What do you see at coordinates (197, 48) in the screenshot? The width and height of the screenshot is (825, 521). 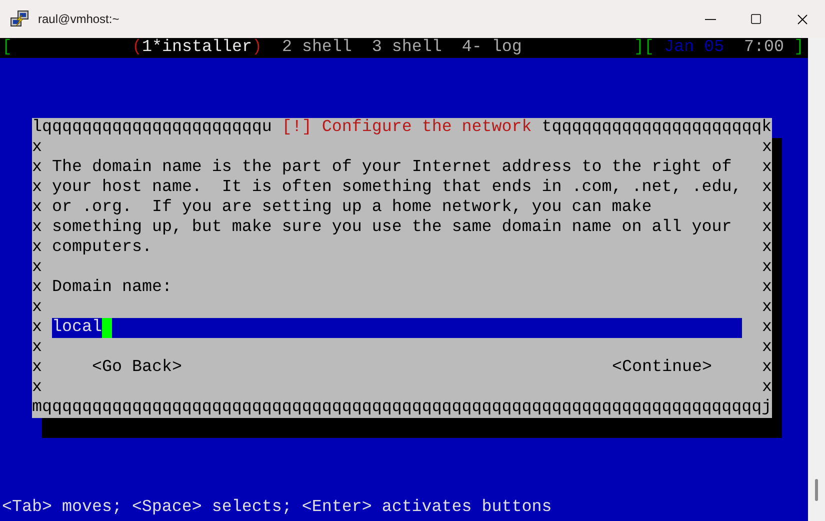 I see `window-tab: (1*installer)` at bounding box center [197, 48].